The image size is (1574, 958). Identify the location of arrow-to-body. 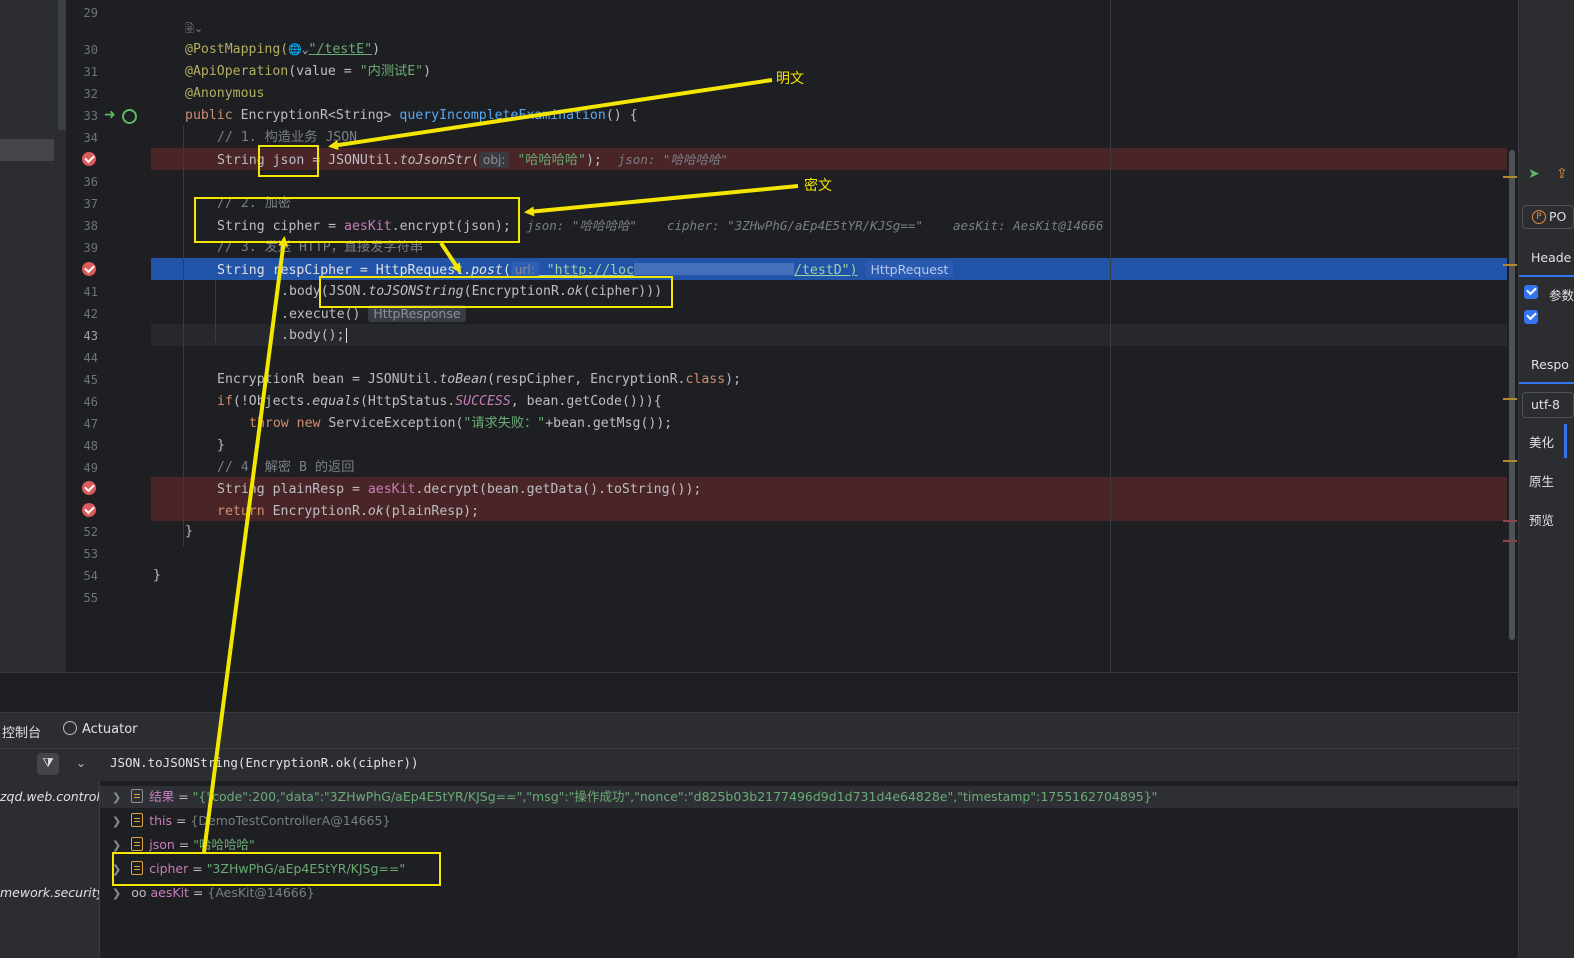
(450, 257).